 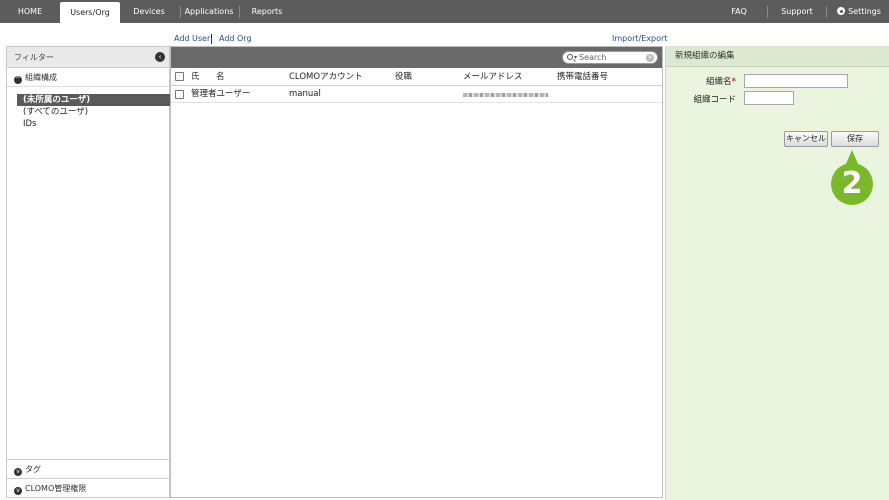 What do you see at coordinates (220, 77) in the screenshot?
I see `column-header-first-name: 名` at bounding box center [220, 77].